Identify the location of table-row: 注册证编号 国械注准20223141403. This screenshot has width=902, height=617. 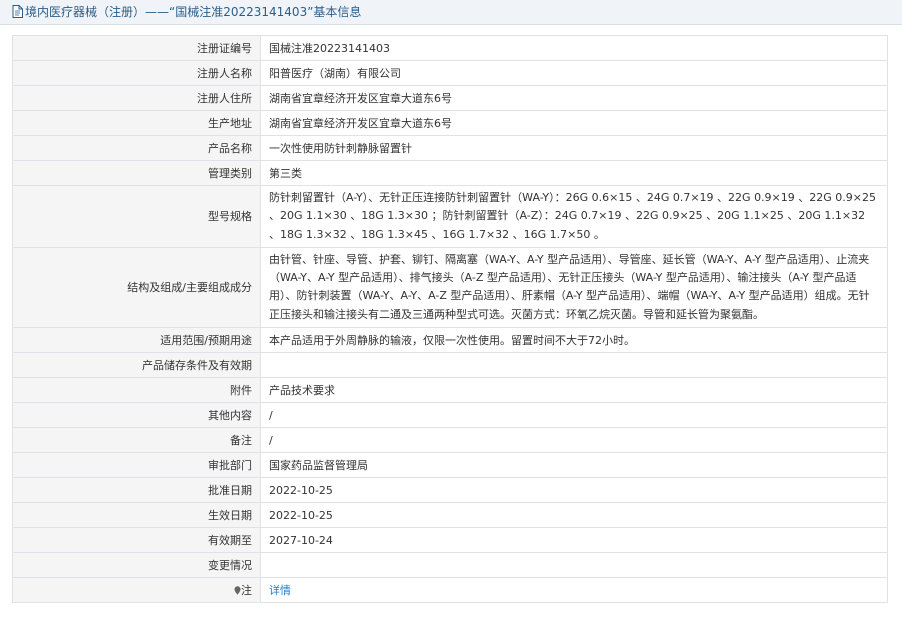
(450, 48).